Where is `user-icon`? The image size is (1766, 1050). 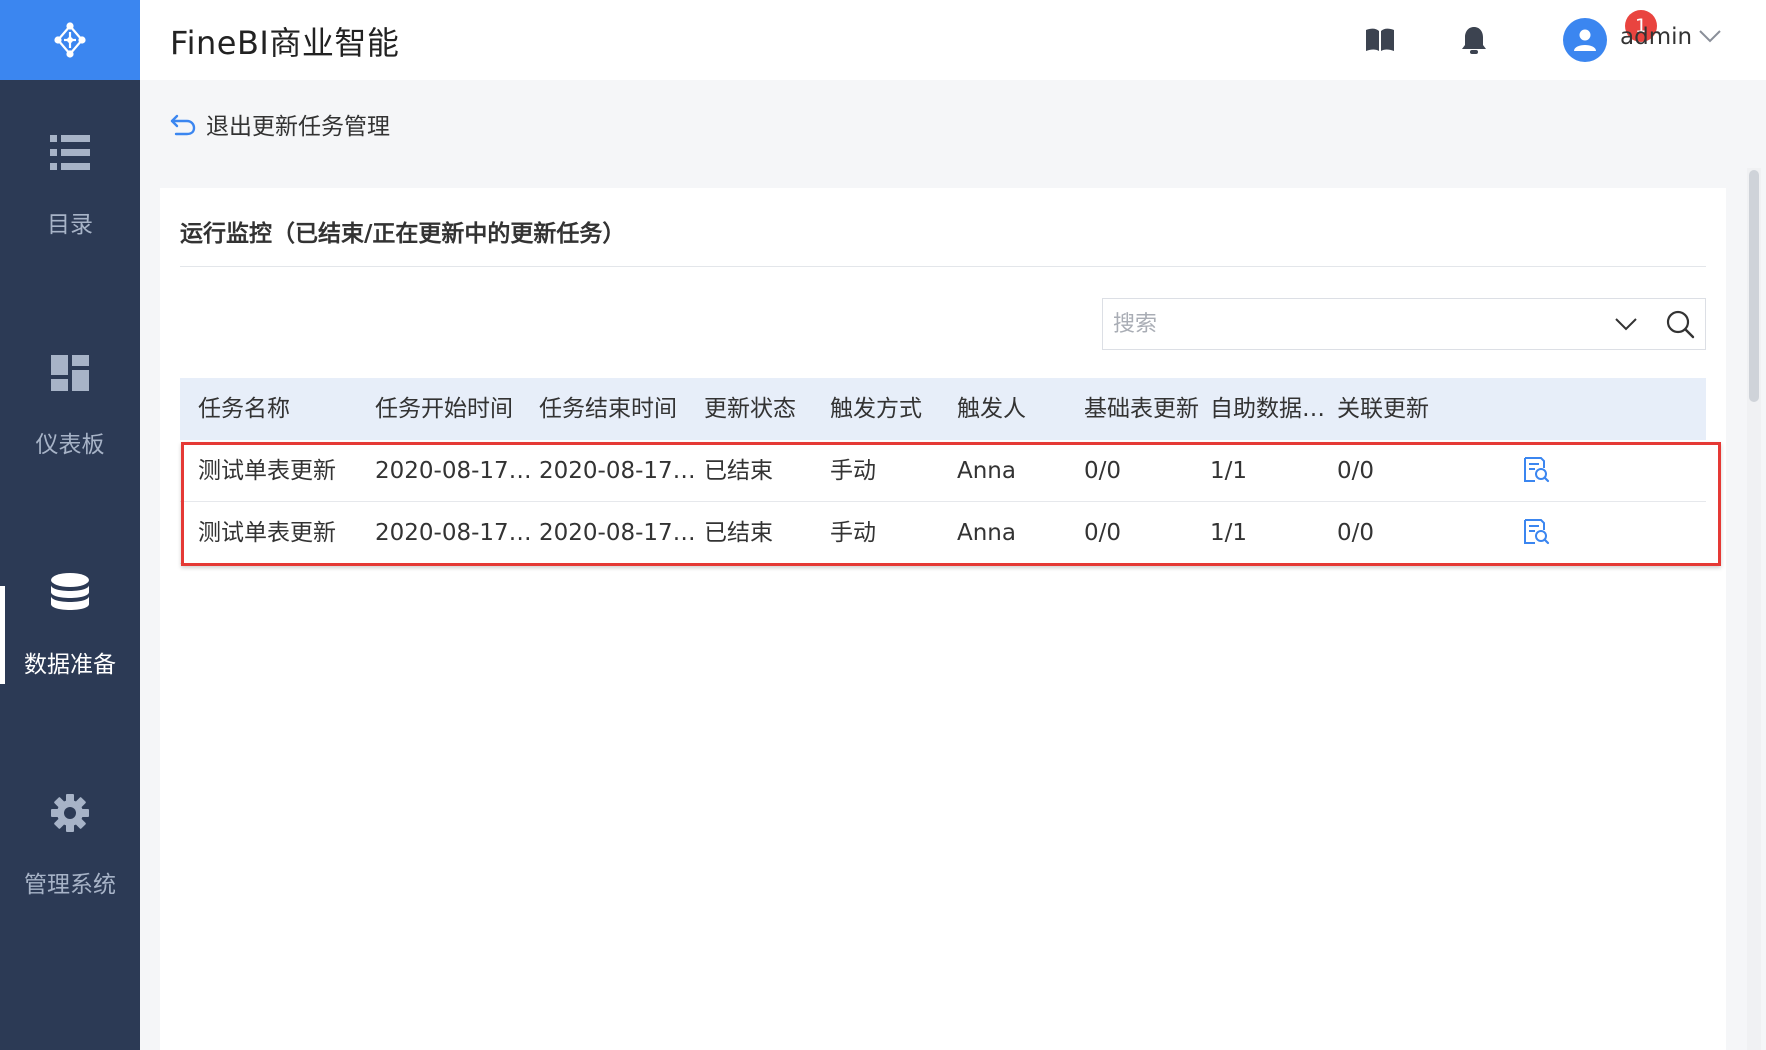
user-icon is located at coordinates (1585, 40).